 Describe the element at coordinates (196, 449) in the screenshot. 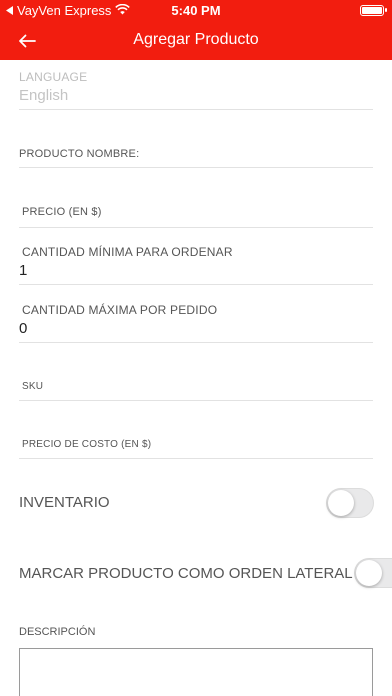

I see `cost-price-field: PRECIO DE COSTO (EN $)` at that location.